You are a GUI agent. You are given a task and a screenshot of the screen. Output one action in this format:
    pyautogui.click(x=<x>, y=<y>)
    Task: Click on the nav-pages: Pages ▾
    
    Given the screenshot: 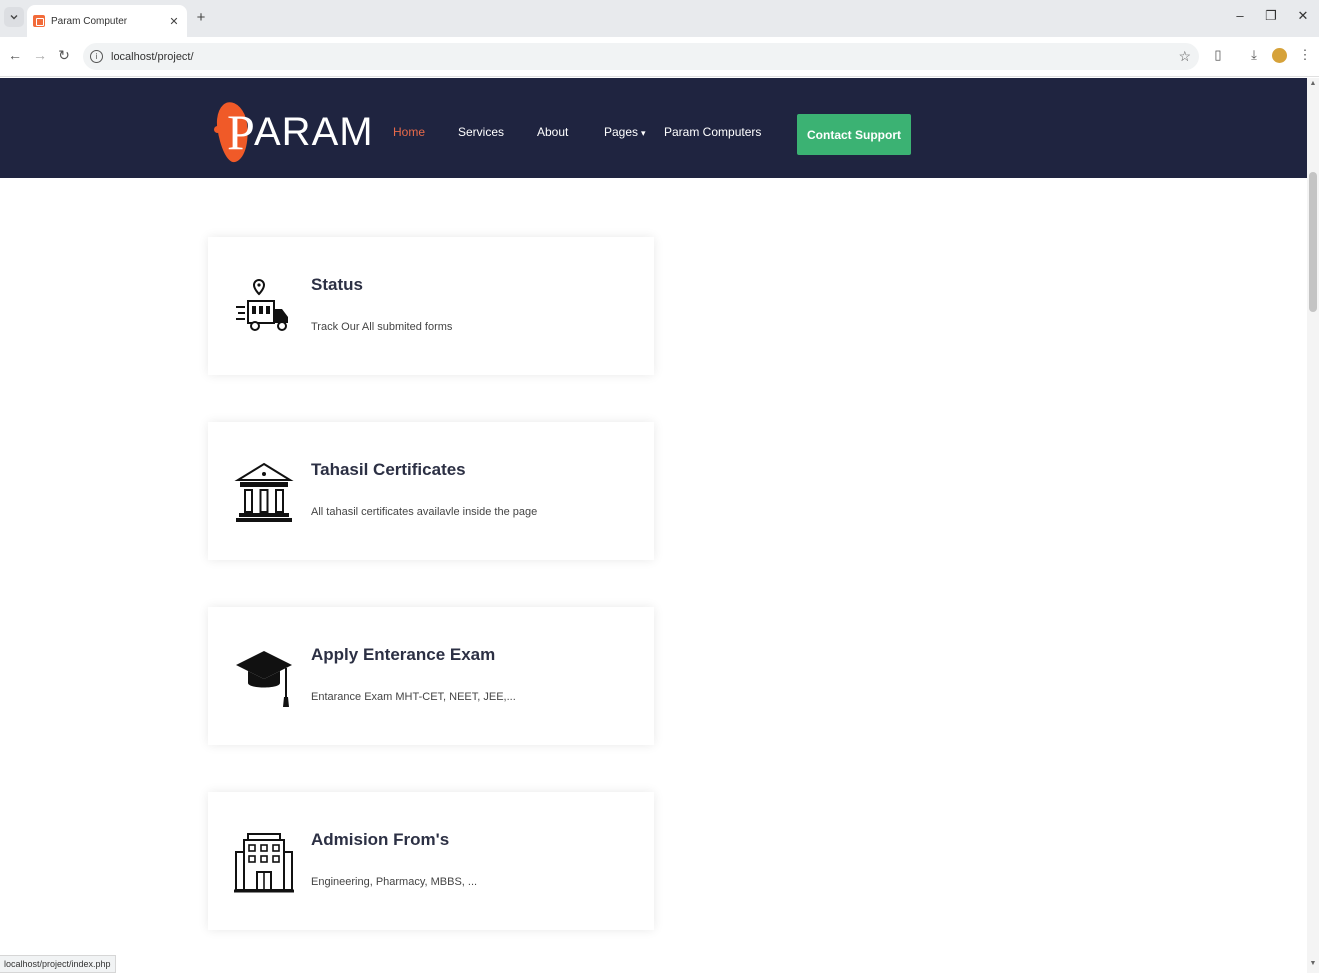 What is the action you would take?
    pyautogui.click(x=625, y=132)
    